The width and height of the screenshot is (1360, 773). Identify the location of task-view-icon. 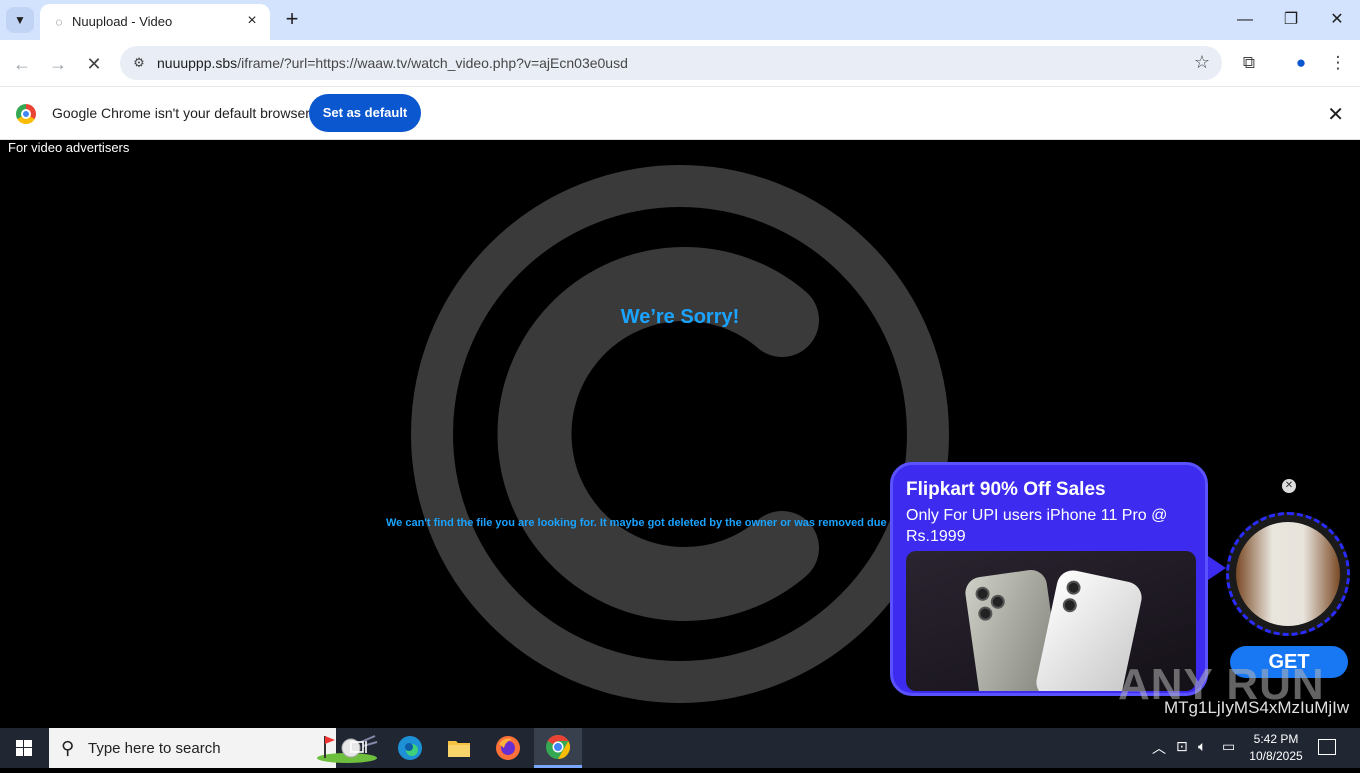
(358, 747).